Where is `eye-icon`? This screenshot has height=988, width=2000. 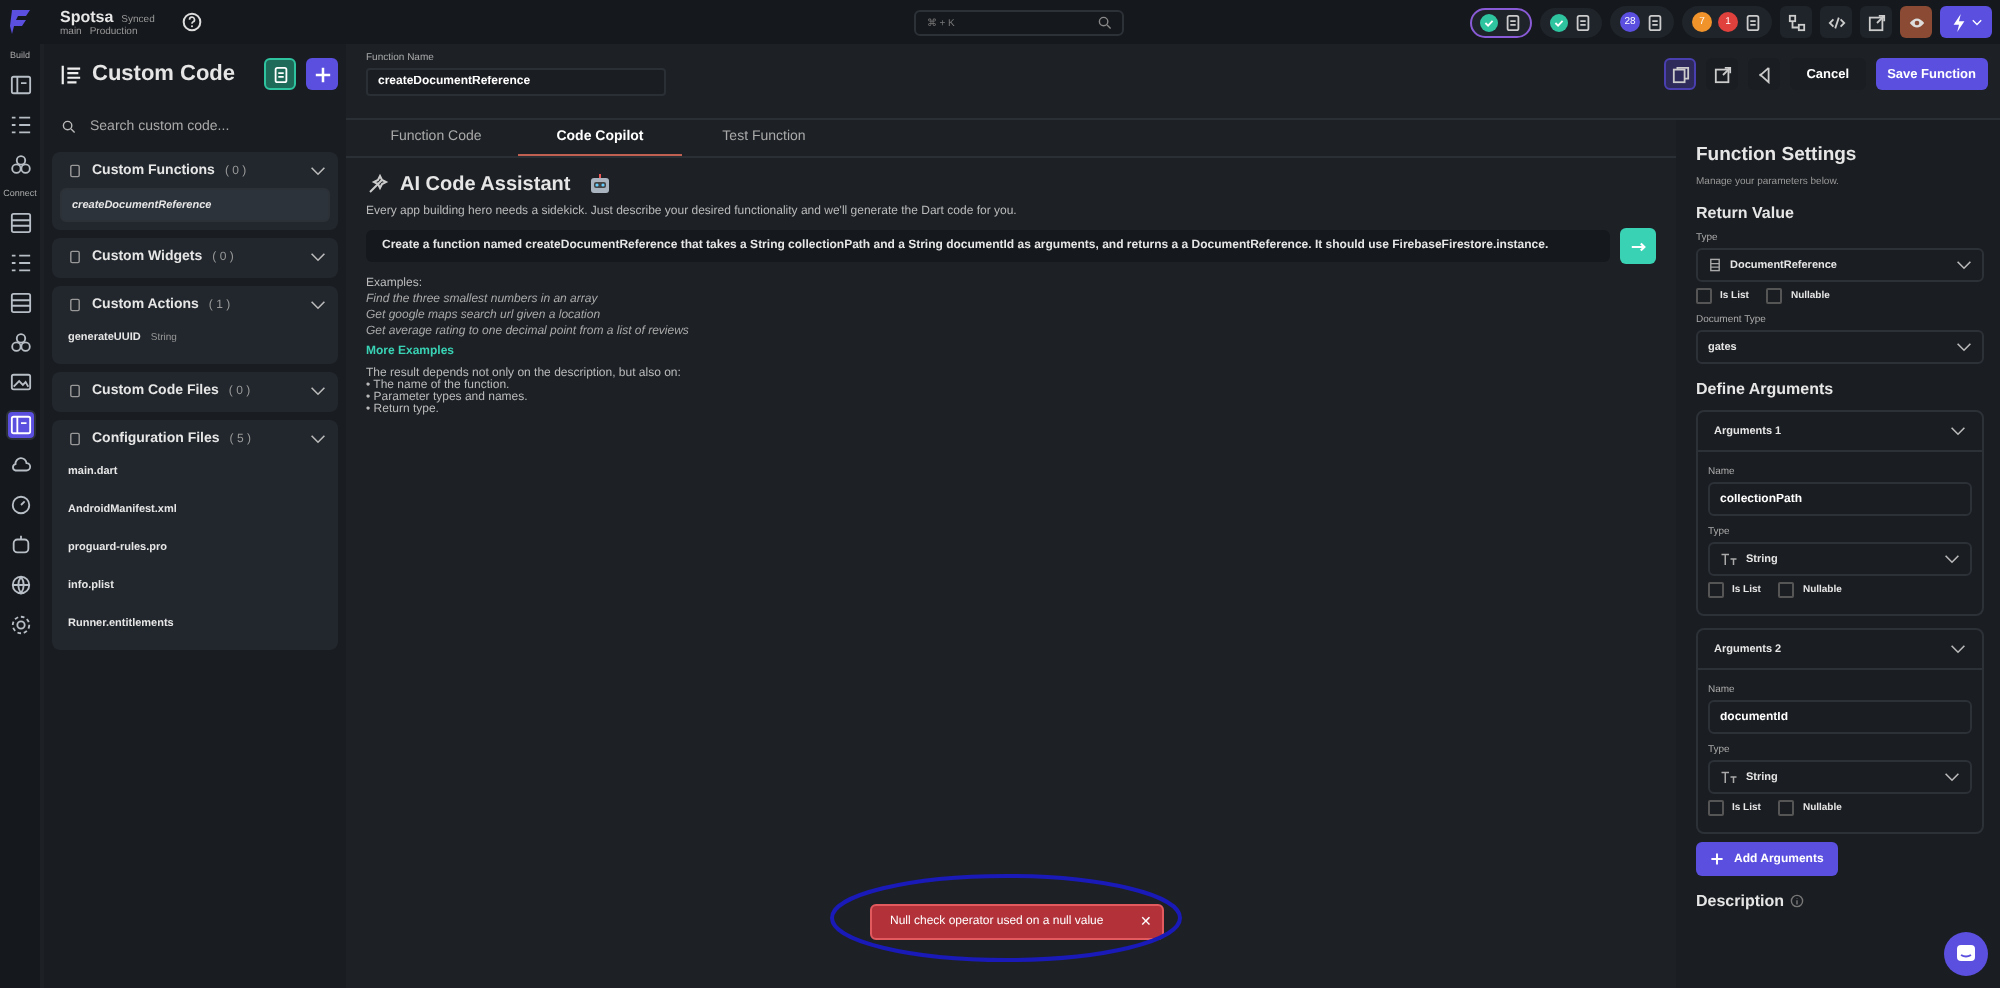
eye-icon is located at coordinates (1916, 22).